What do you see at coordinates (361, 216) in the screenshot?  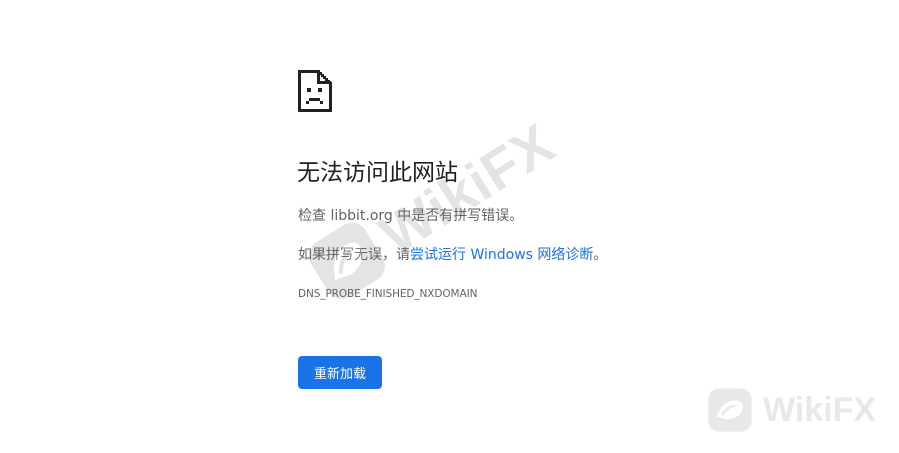 I see `hostname: libbit.org` at bounding box center [361, 216].